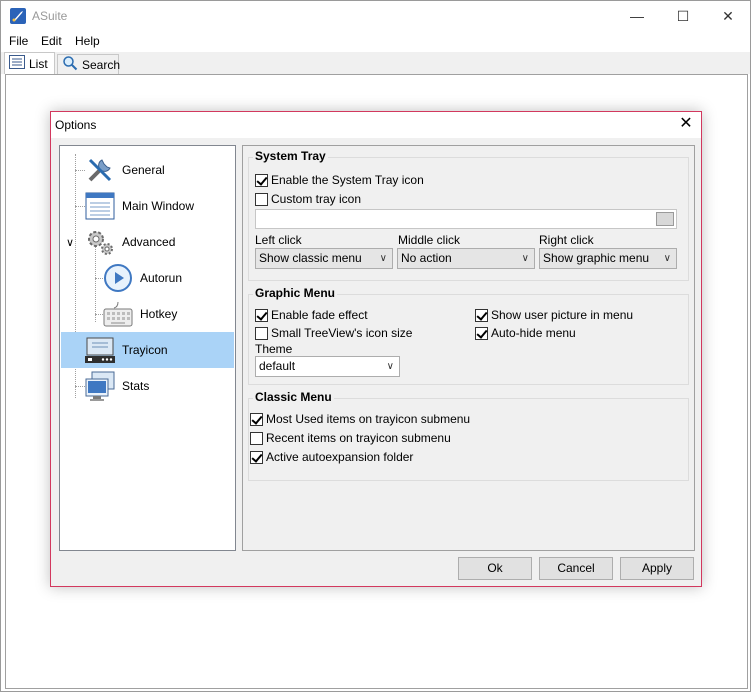 The height and width of the screenshot is (692, 751). What do you see at coordinates (310, 258) in the screenshot?
I see `left-click-value: Show classic menu` at bounding box center [310, 258].